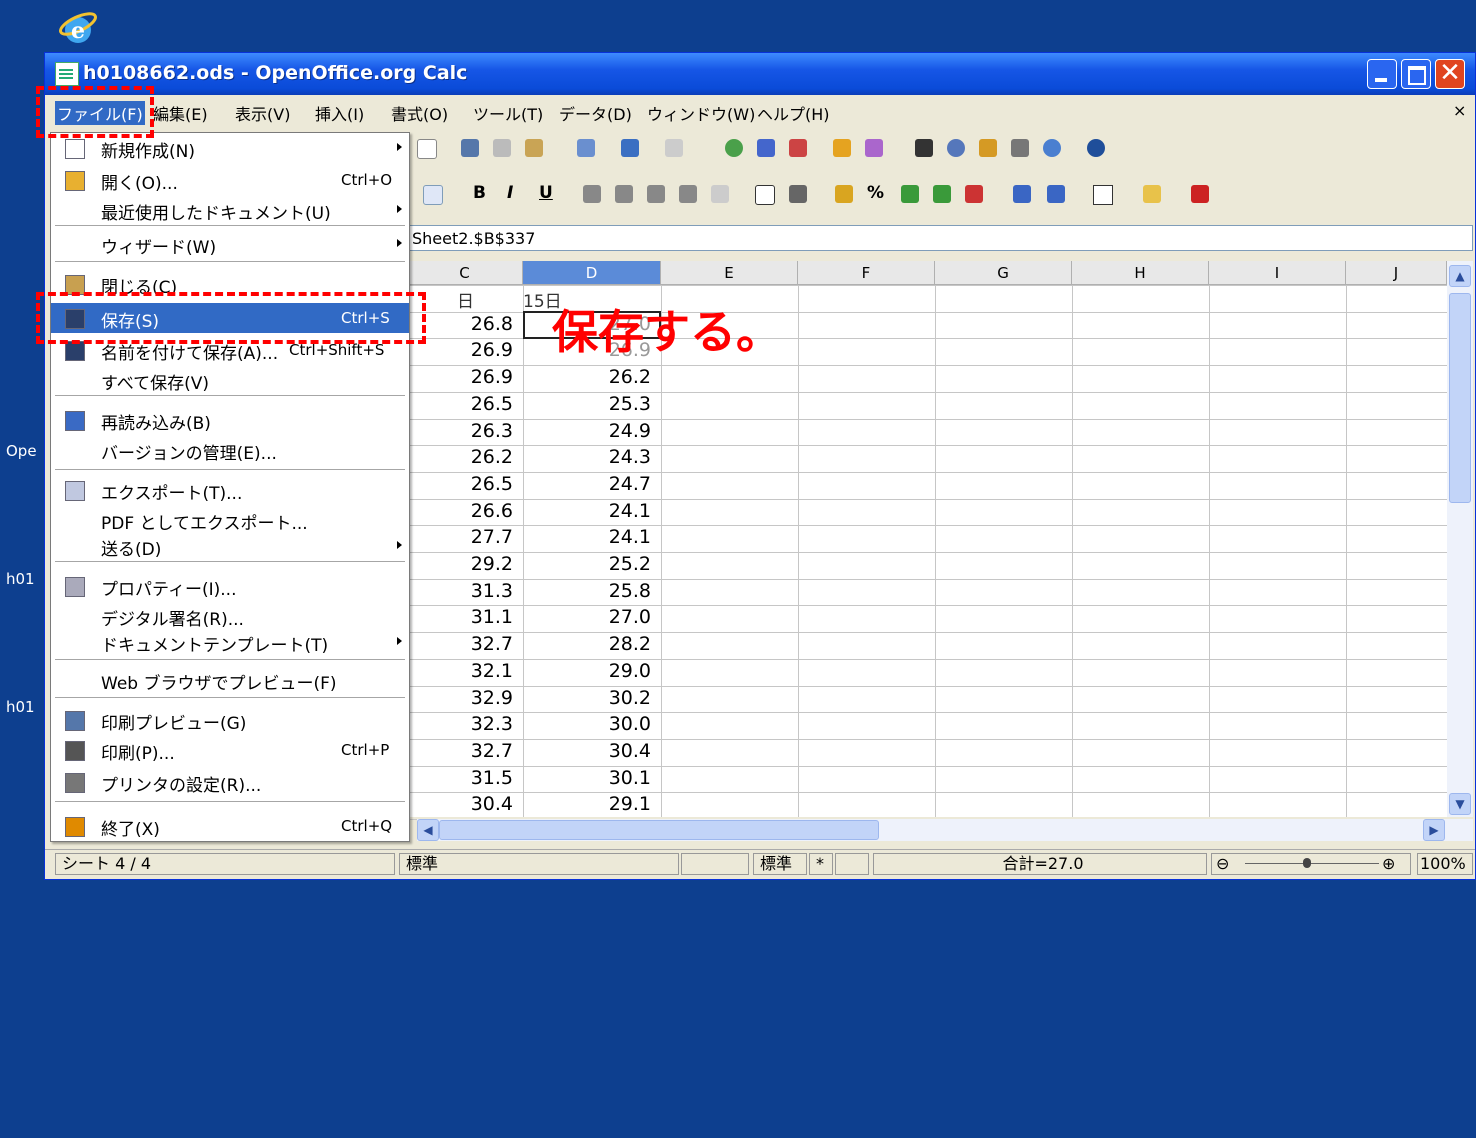 This screenshot has height=1138, width=1476. I want to click on navigator-icon, so click(956, 148).